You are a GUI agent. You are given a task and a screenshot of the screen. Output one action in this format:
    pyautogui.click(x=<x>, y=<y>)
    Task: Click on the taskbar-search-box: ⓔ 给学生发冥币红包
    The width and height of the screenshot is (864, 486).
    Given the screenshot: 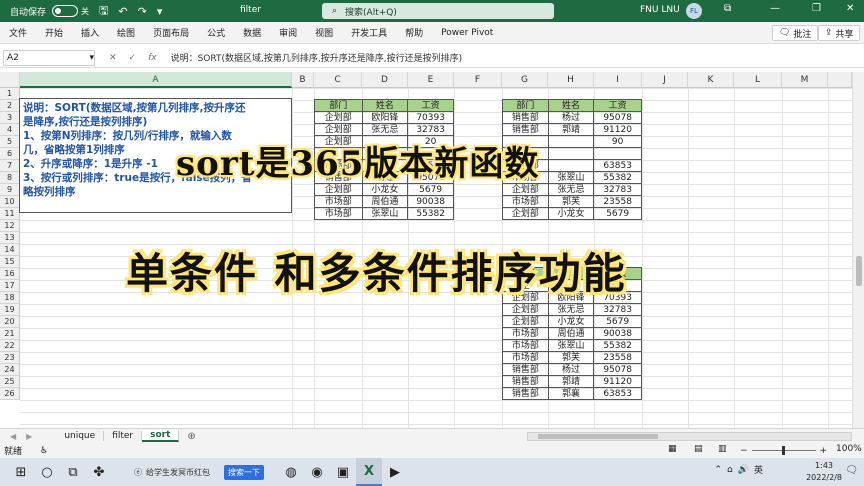 What is the action you would take?
    pyautogui.click(x=179, y=472)
    